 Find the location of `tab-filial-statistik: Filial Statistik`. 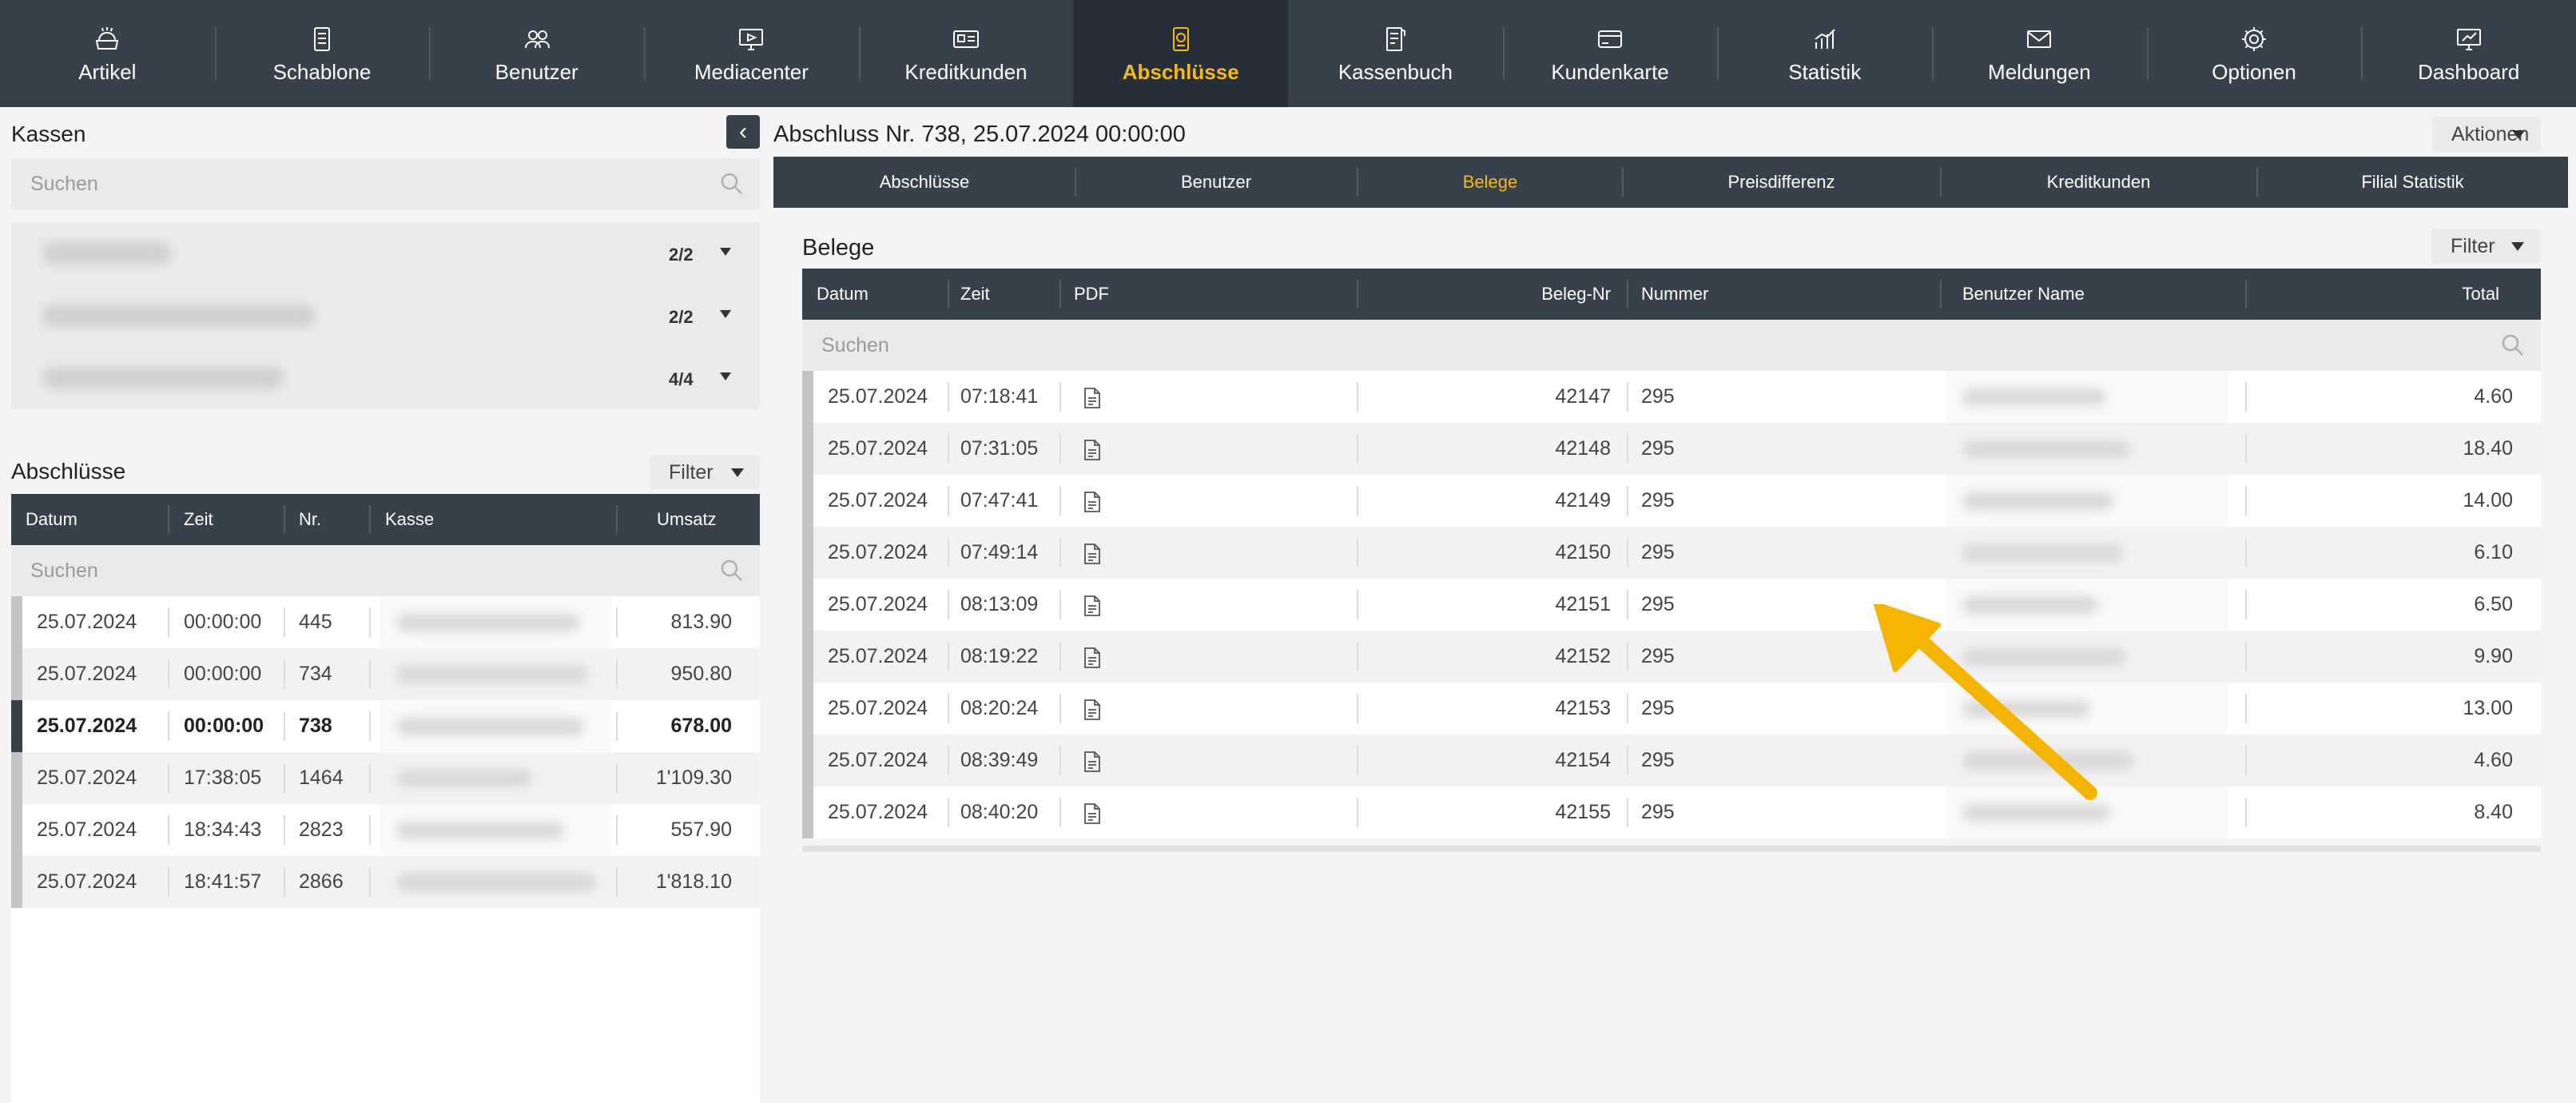

tab-filial-statistik: Filial Statistik is located at coordinates (2412, 182).